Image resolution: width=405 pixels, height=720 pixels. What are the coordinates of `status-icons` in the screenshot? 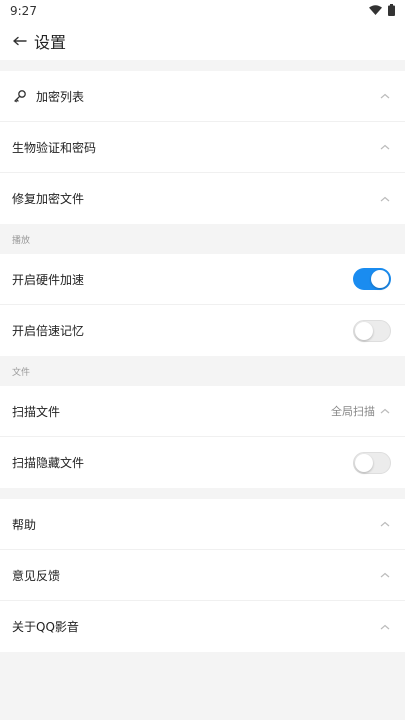 It's located at (382, 11).